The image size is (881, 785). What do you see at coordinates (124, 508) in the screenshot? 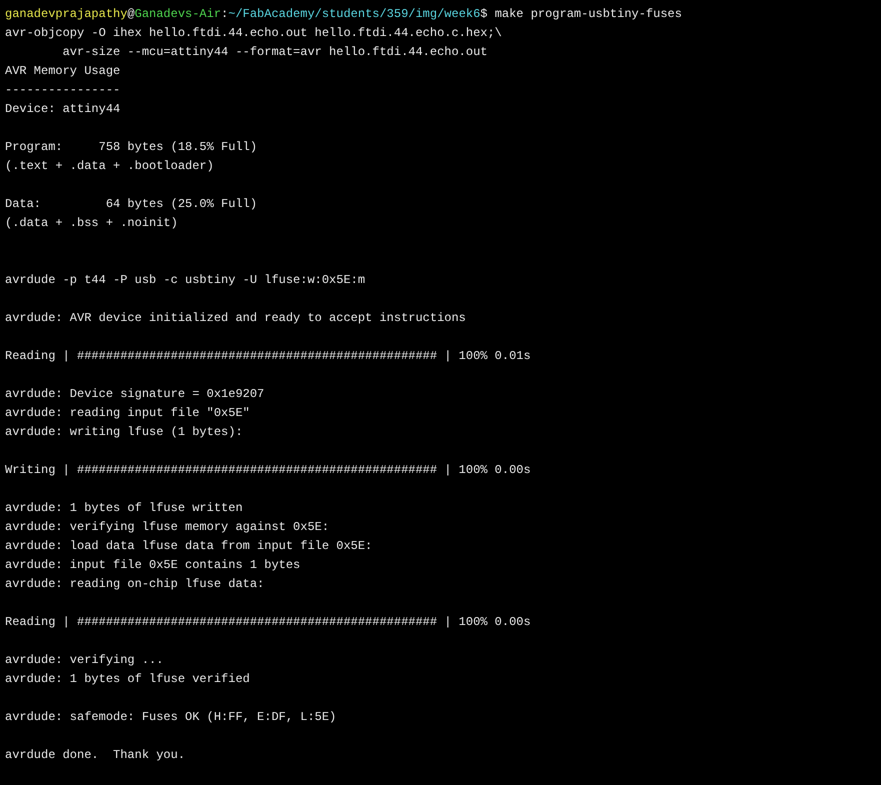
I see `output-line: avrdude: 1 bytes of lfuse written` at bounding box center [124, 508].